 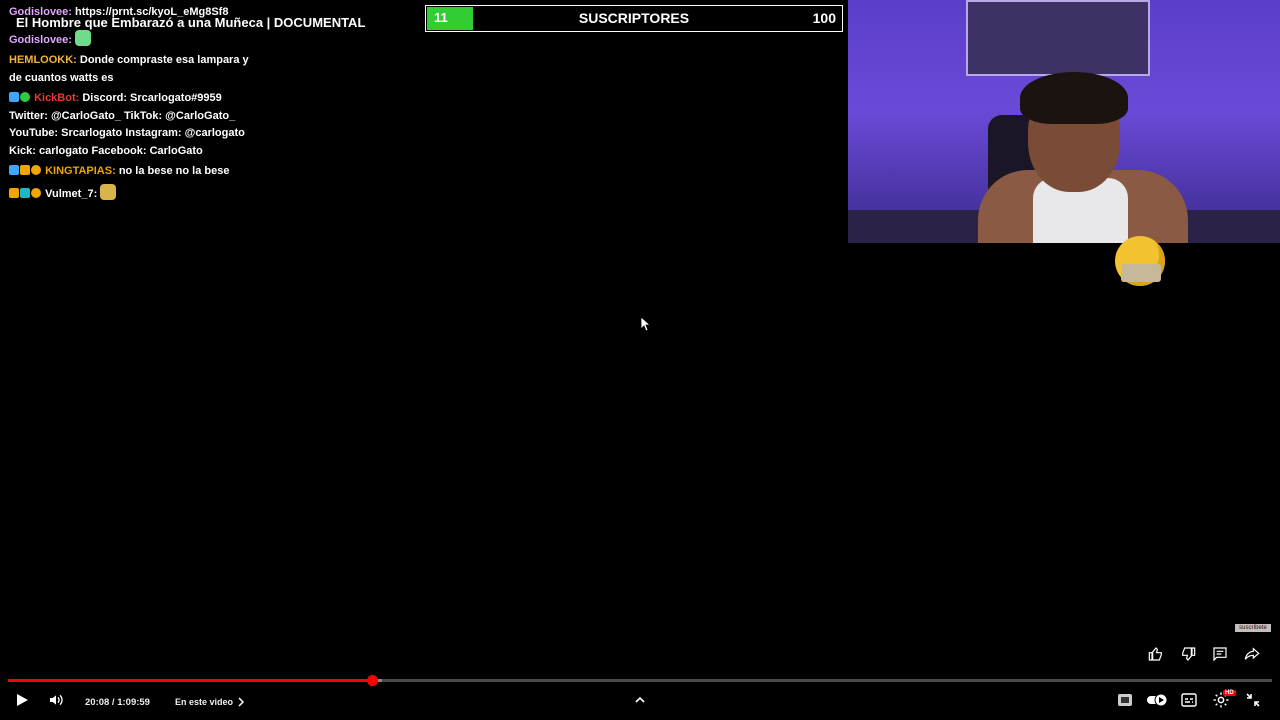 What do you see at coordinates (640, 680) in the screenshot?
I see `seek-bar` at bounding box center [640, 680].